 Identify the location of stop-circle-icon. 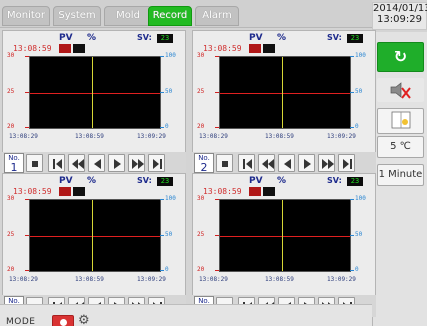
(63, 322).